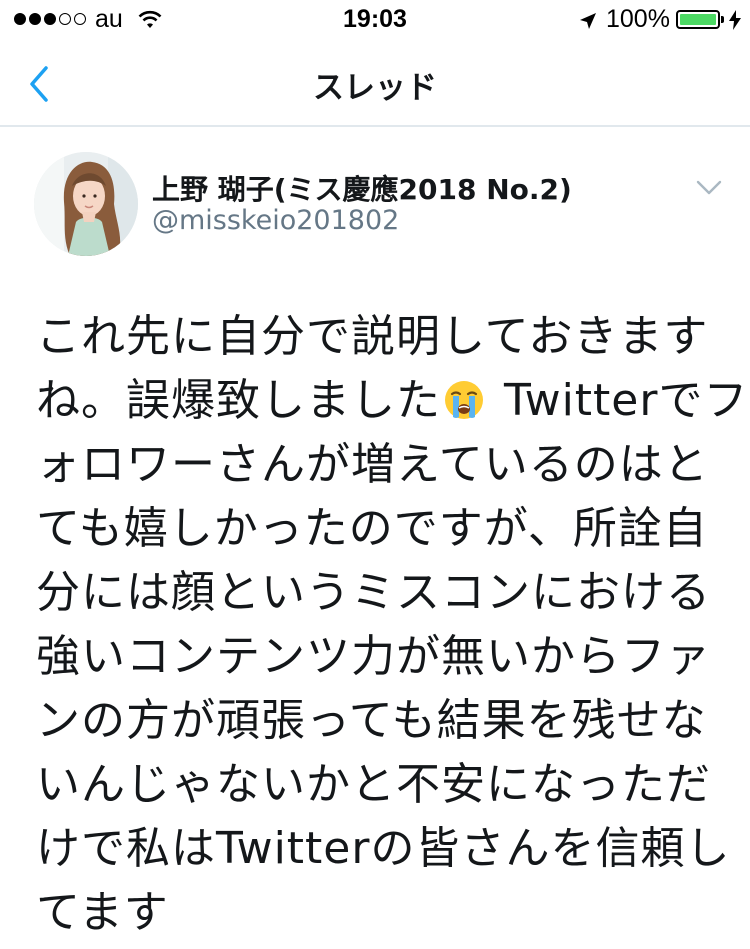  What do you see at coordinates (102, 912) in the screenshot?
I see `tweet-line: てます` at bounding box center [102, 912].